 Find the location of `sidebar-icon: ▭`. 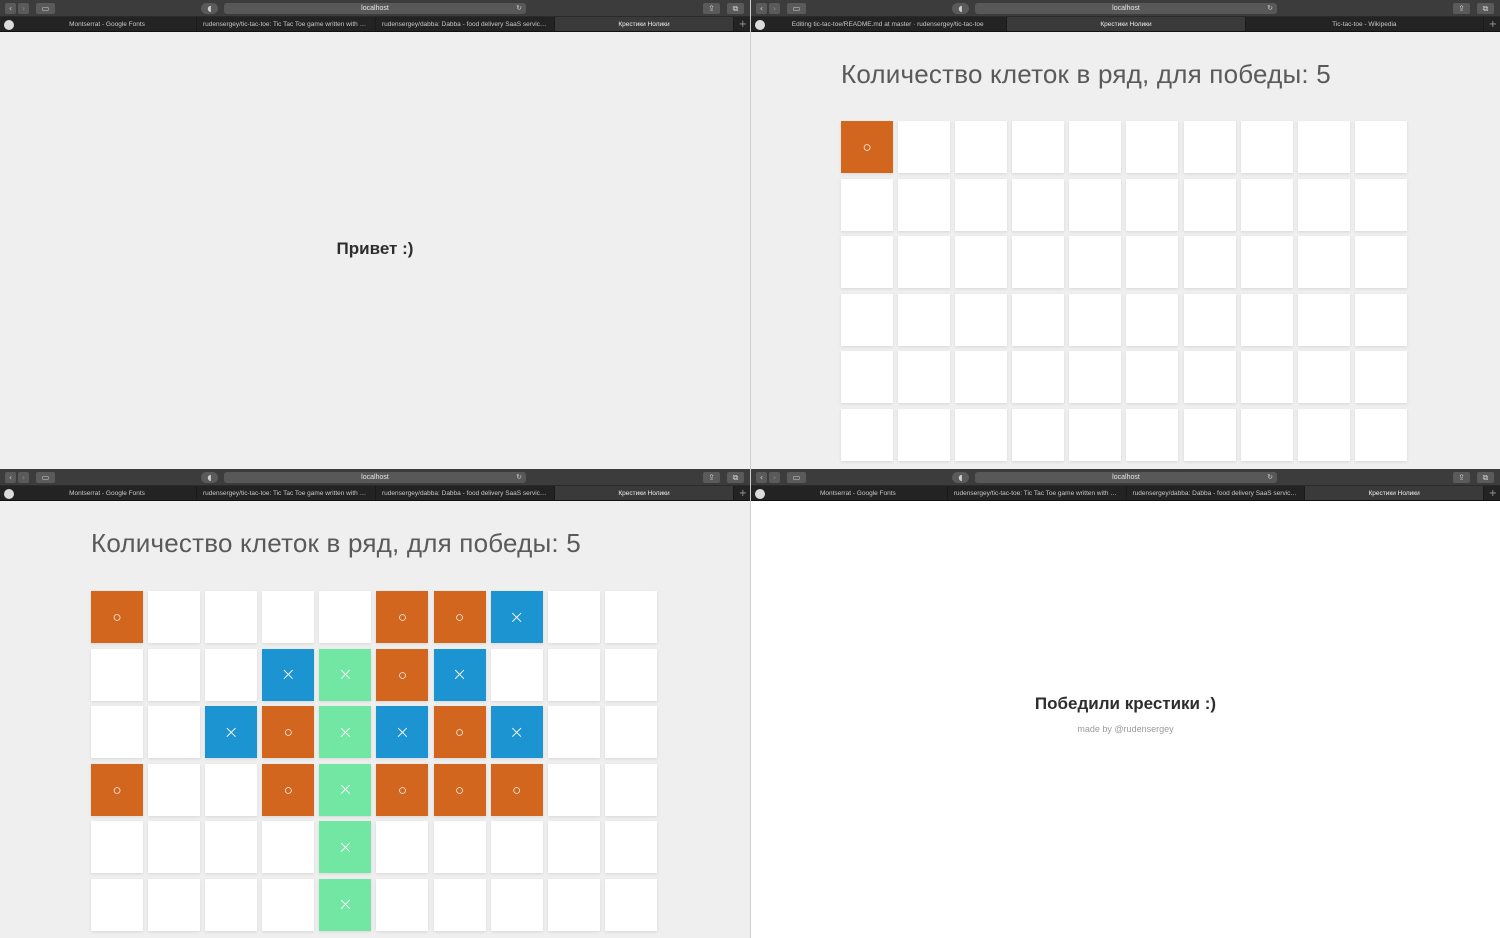

sidebar-icon: ▭ is located at coordinates (45, 477).